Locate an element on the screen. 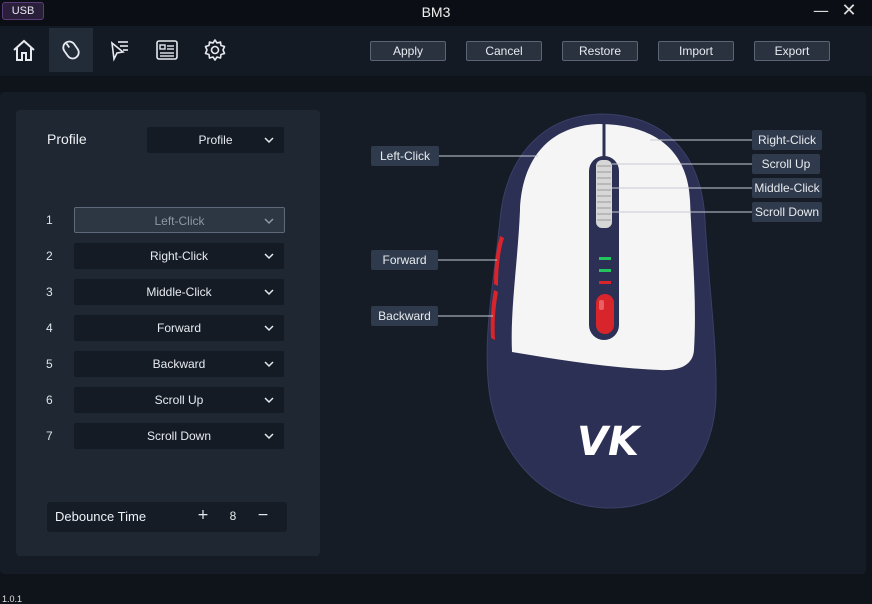 The image size is (872, 604). mouse-scroll-wheel is located at coordinates (604, 194).